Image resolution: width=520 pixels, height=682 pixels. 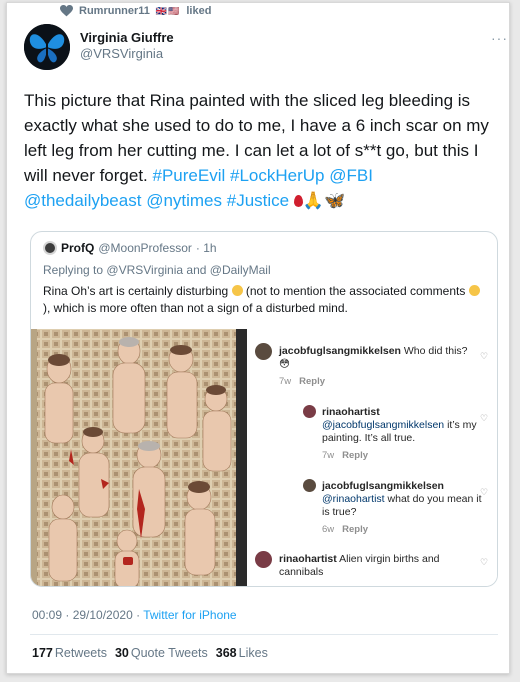 What do you see at coordinates (253, 653) in the screenshot?
I see `stat-label: Likes` at bounding box center [253, 653].